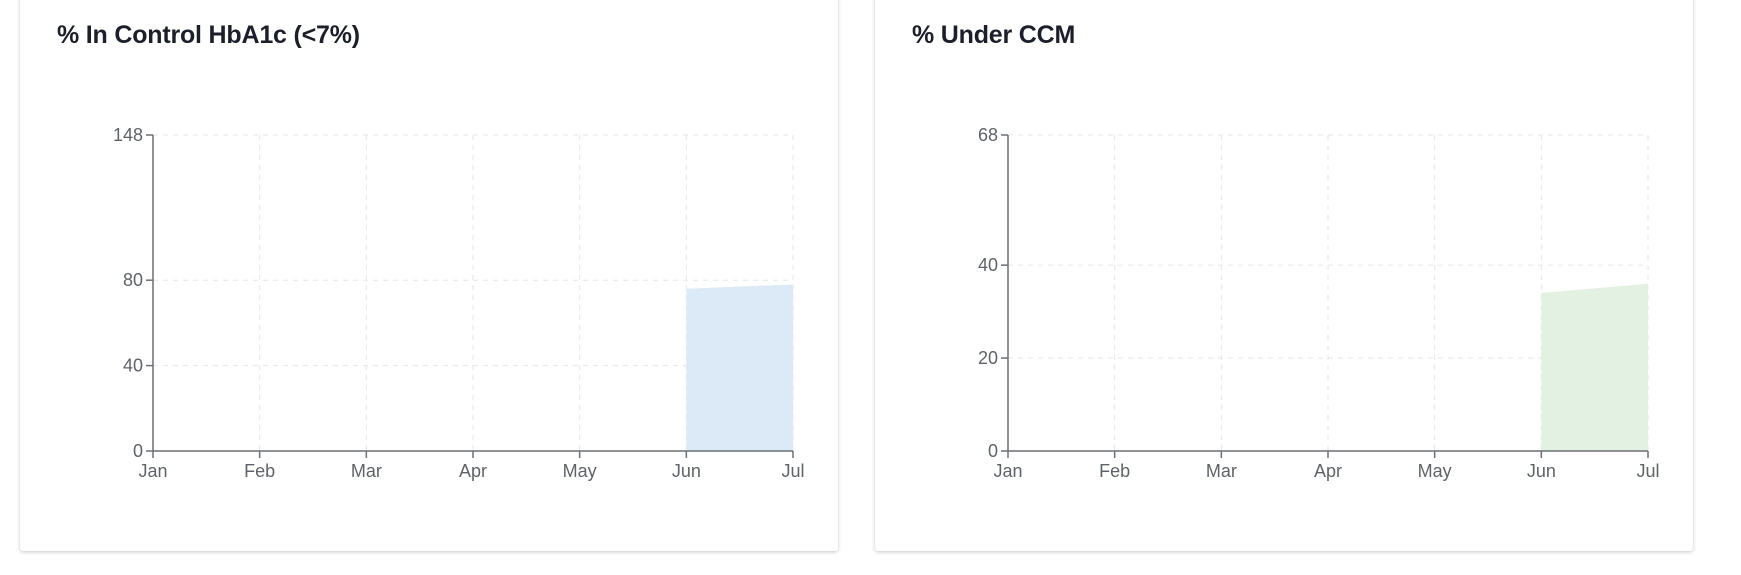 Image resolution: width=1741 pixels, height=575 pixels. What do you see at coordinates (988, 358) in the screenshot?
I see `y-tick-label: 20` at bounding box center [988, 358].